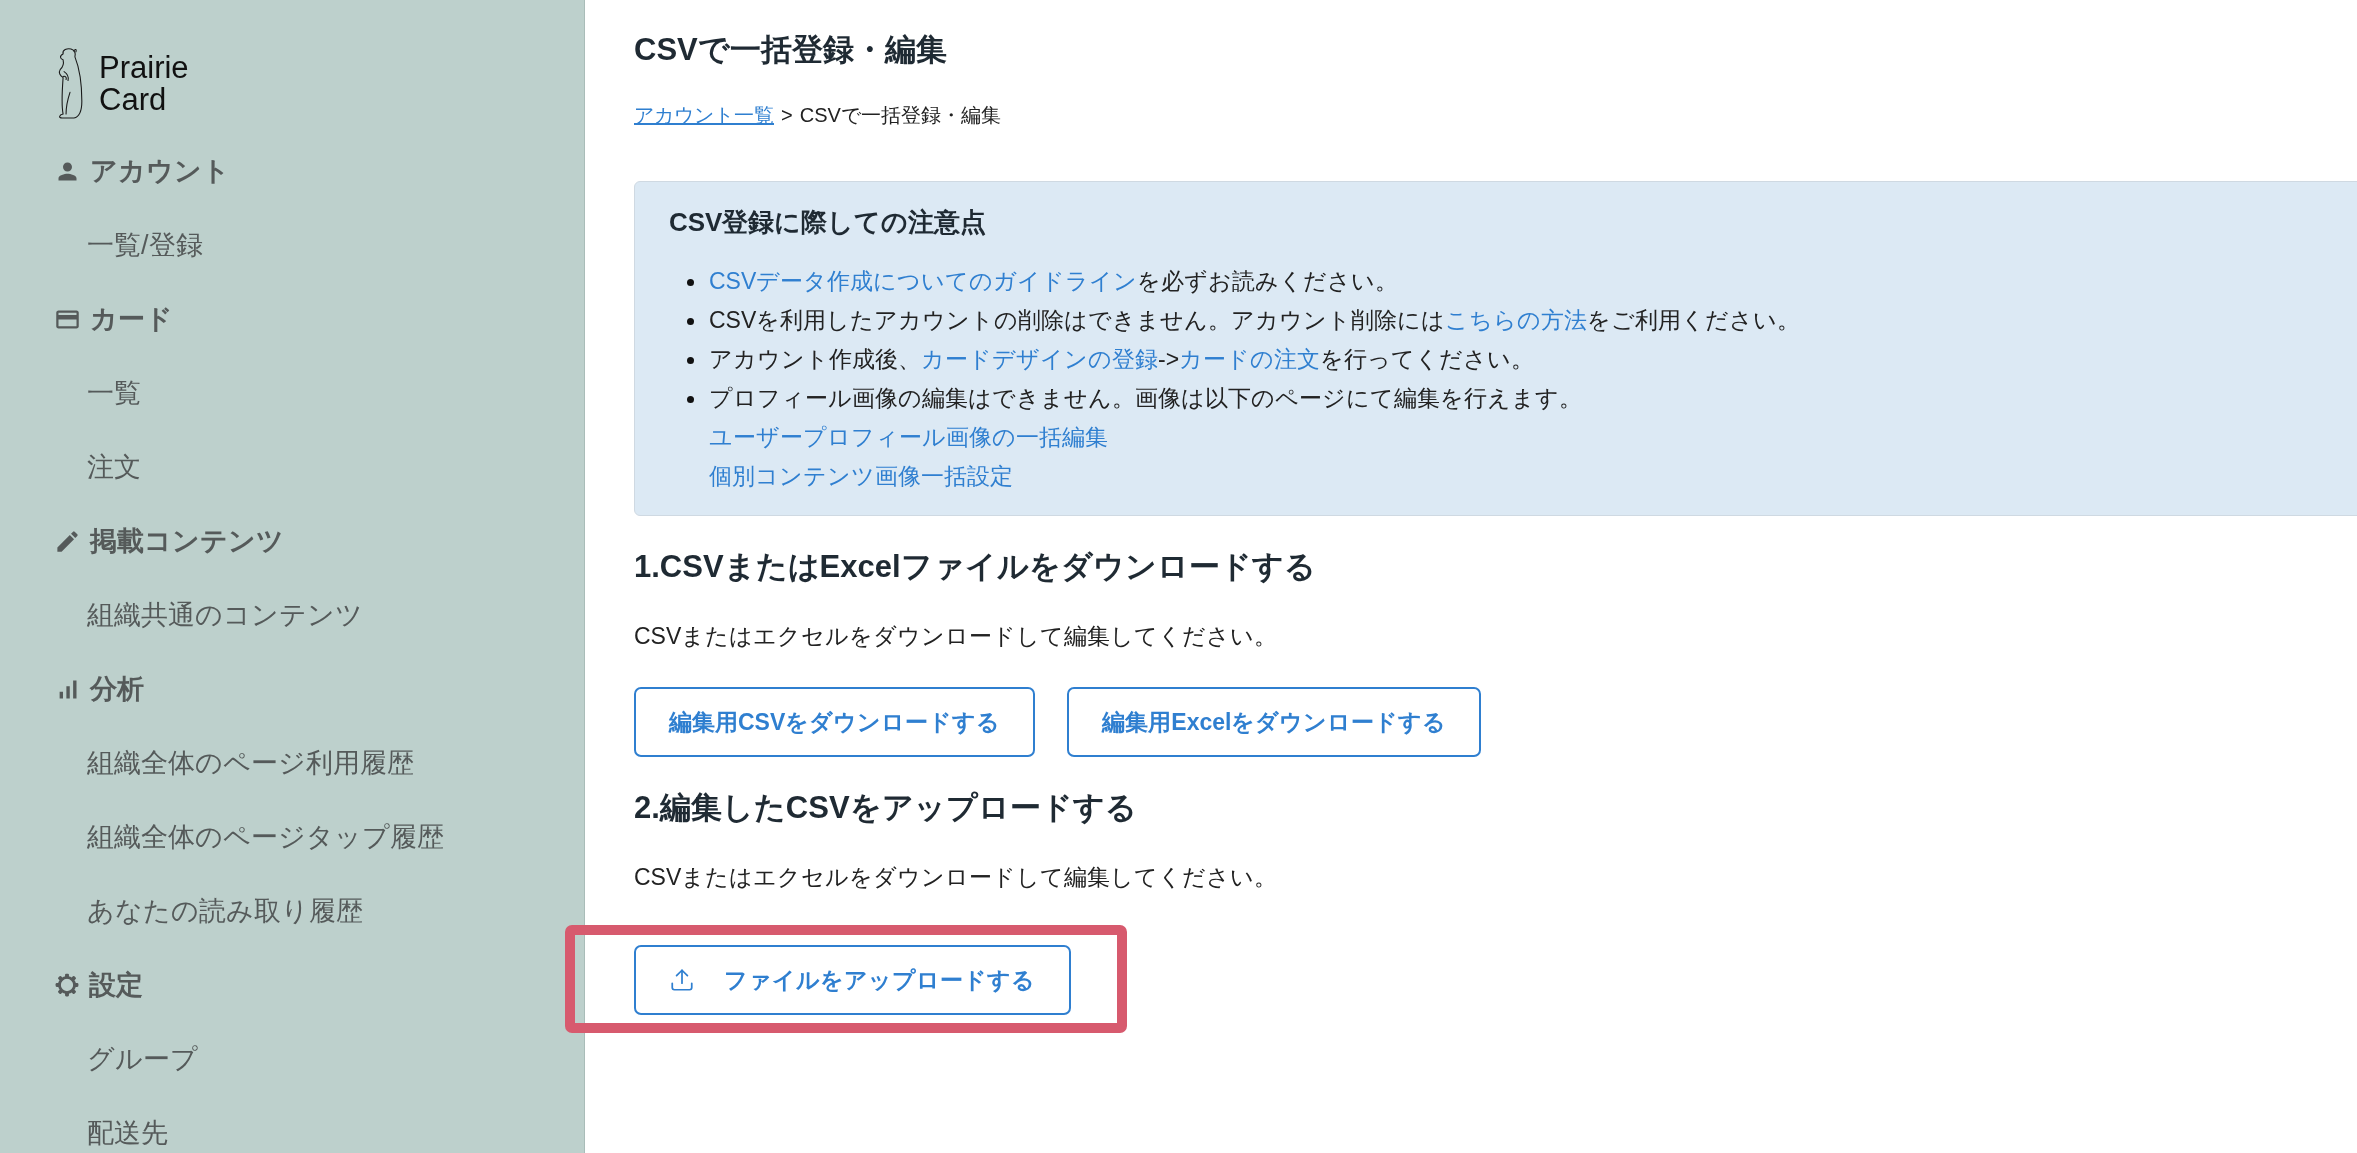 The height and width of the screenshot is (1153, 2357). Describe the element at coordinates (1516, 320) in the screenshot. I see `notice-link: こちらの方法` at that location.